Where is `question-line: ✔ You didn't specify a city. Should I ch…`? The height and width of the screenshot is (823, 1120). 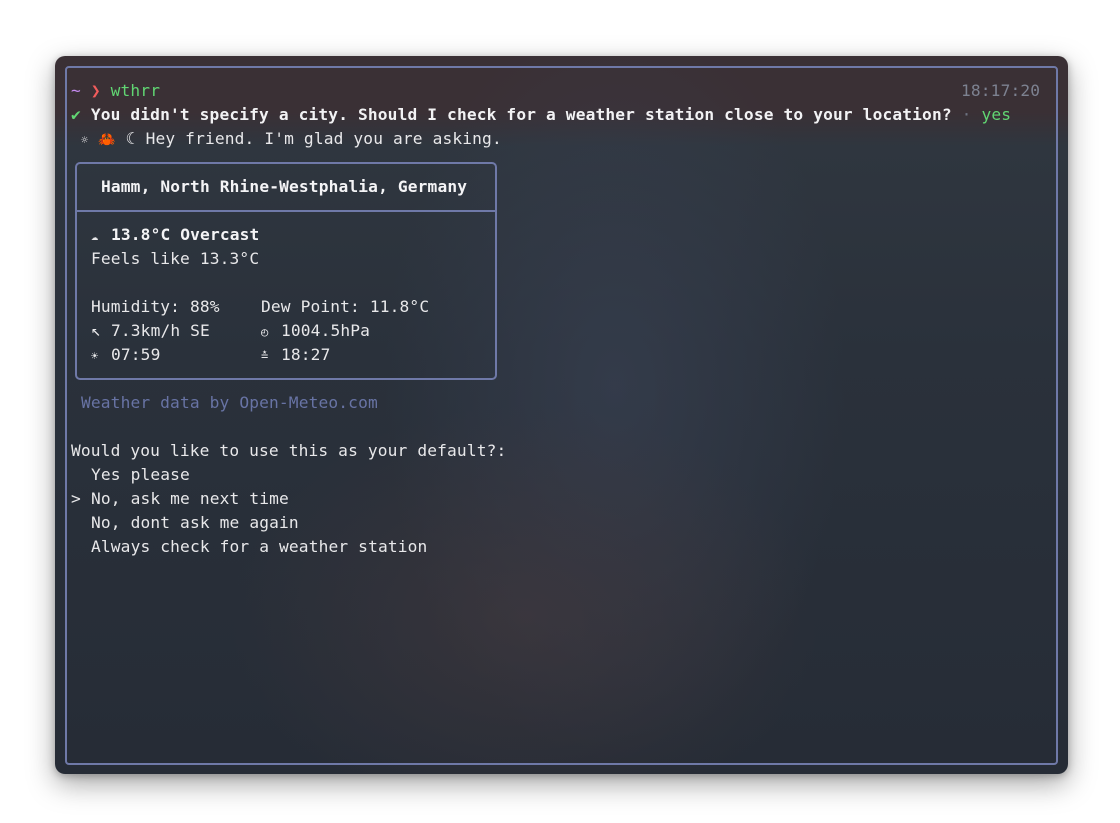 question-line: ✔ You didn't specify a city. Should I ch… is located at coordinates (541, 115).